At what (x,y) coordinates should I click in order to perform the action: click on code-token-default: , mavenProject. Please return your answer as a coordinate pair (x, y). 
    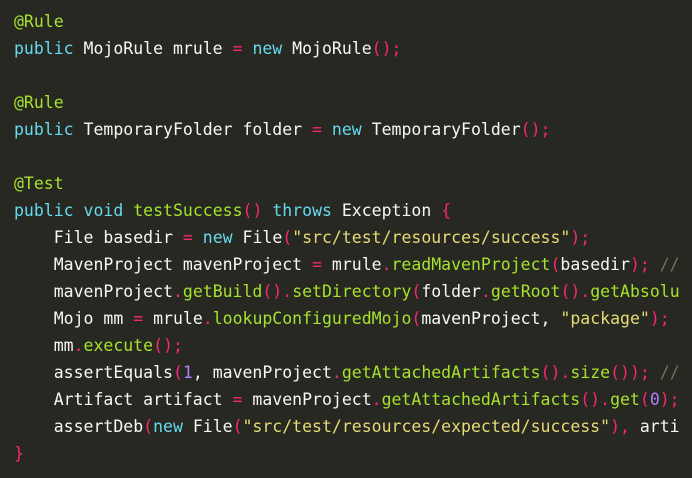
    Looking at the image, I should click on (262, 372).